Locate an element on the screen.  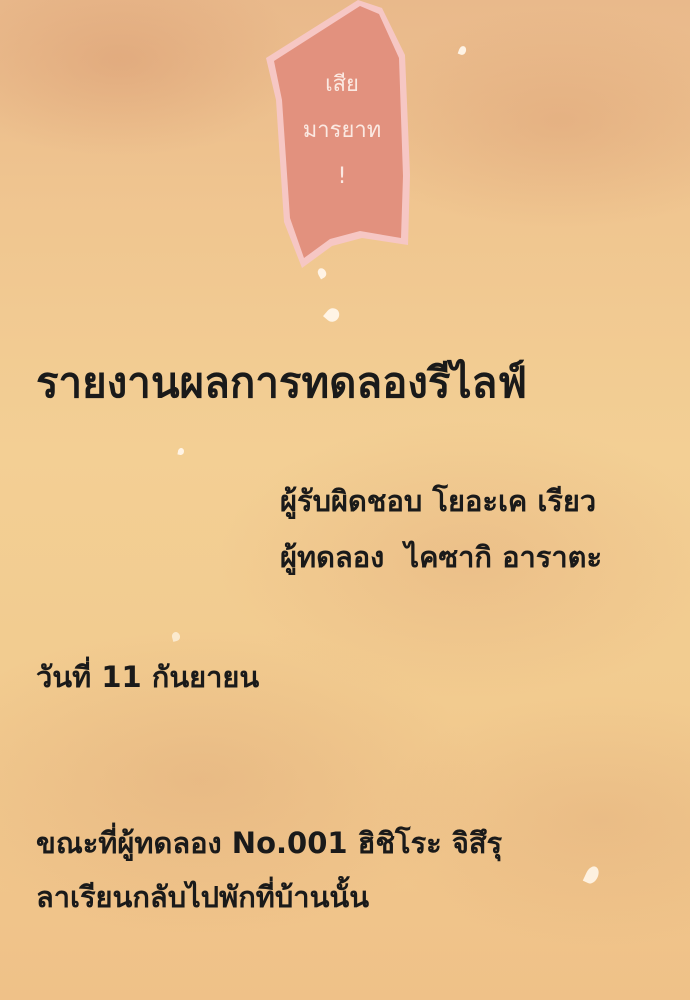
report-title: รายงานผลการทดลองรีไลฟ์ is located at coordinates (282, 382).